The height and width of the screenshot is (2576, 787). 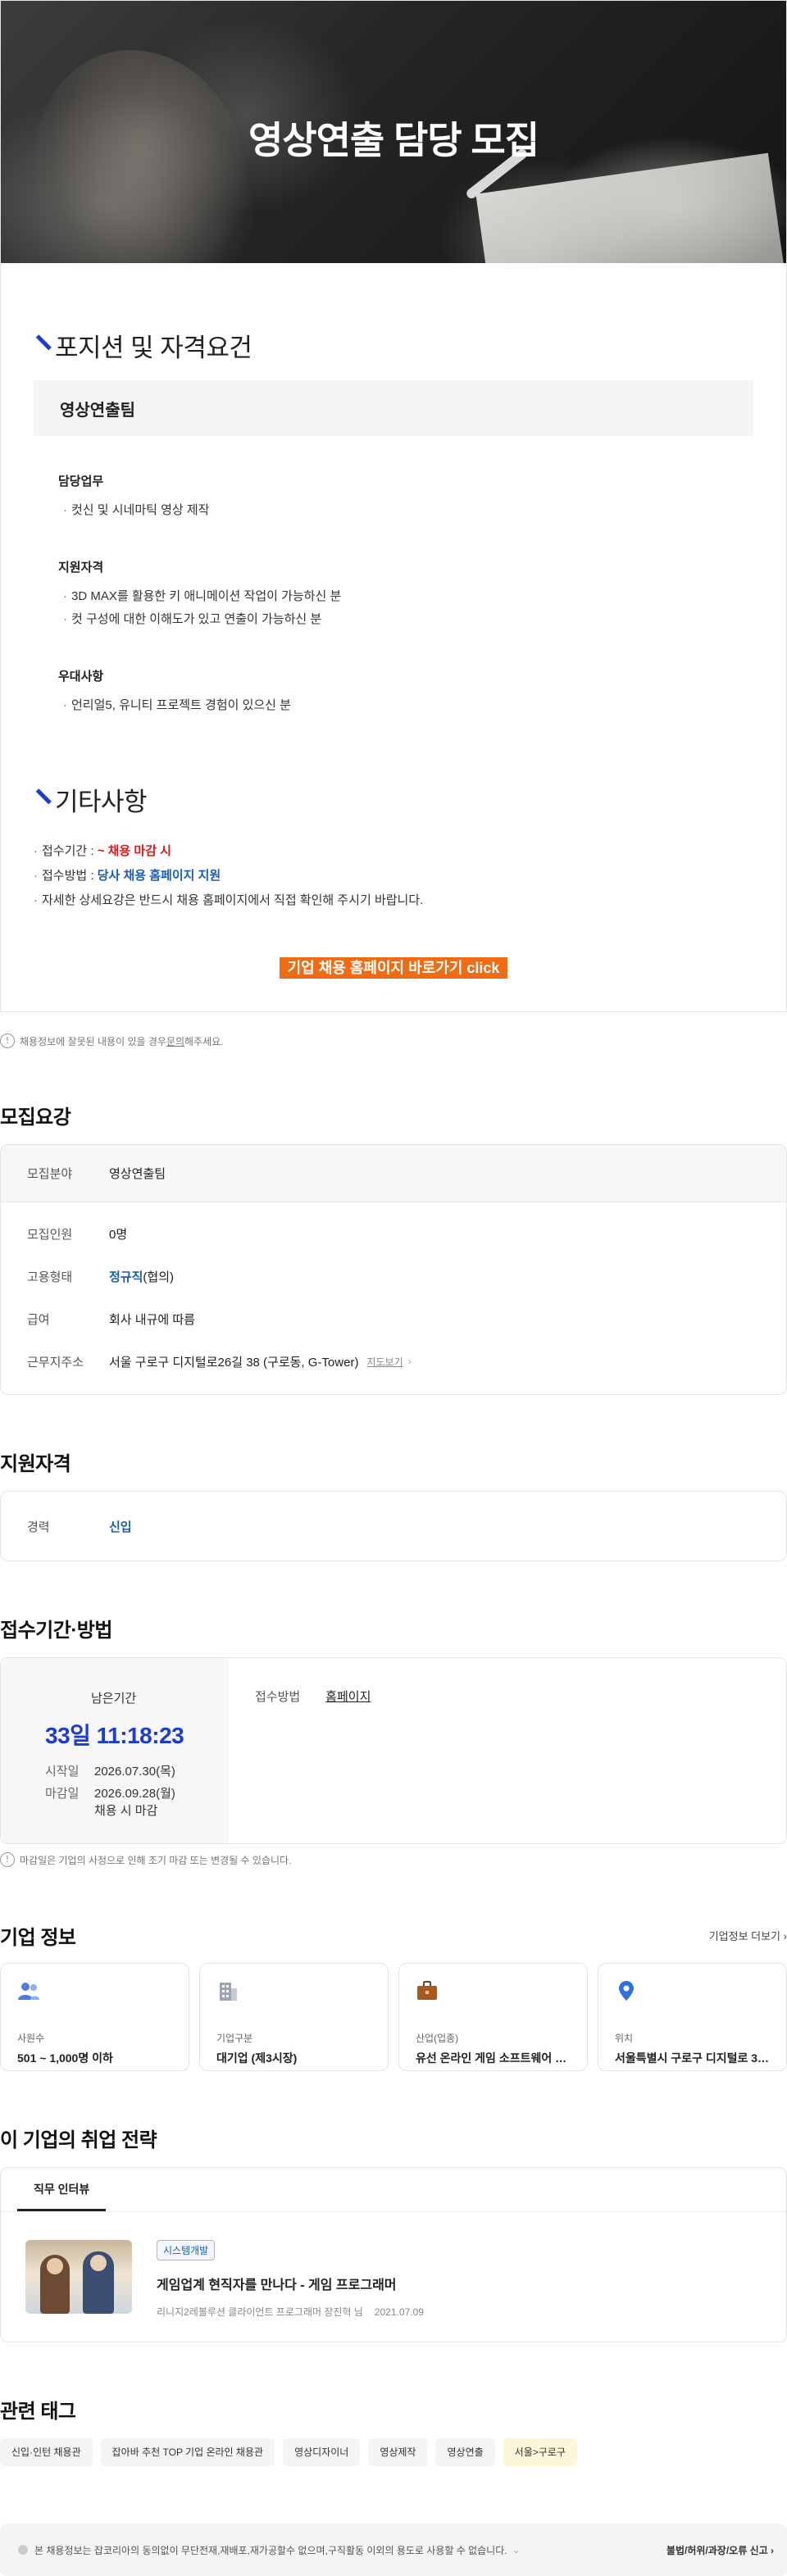 I want to click on type-suffix: (협의), so click(x=158, y=1277).